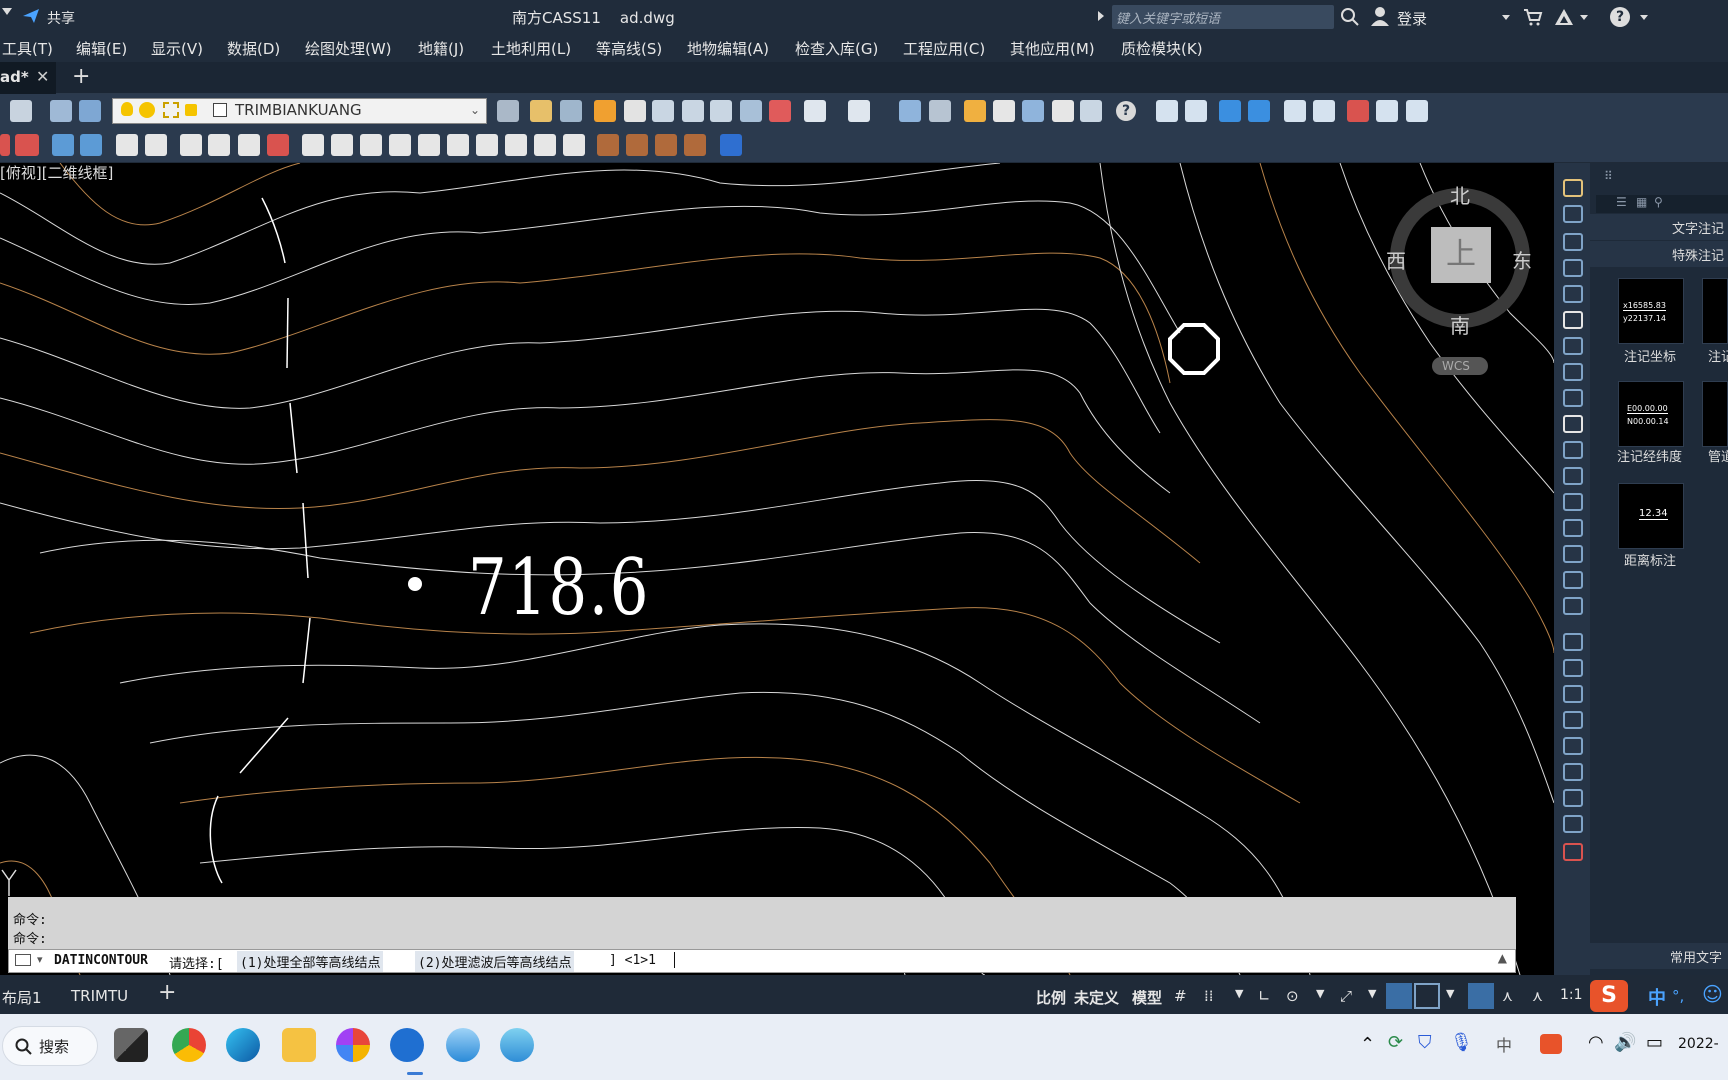  I want to click on properties-icon, so click(910, 111).